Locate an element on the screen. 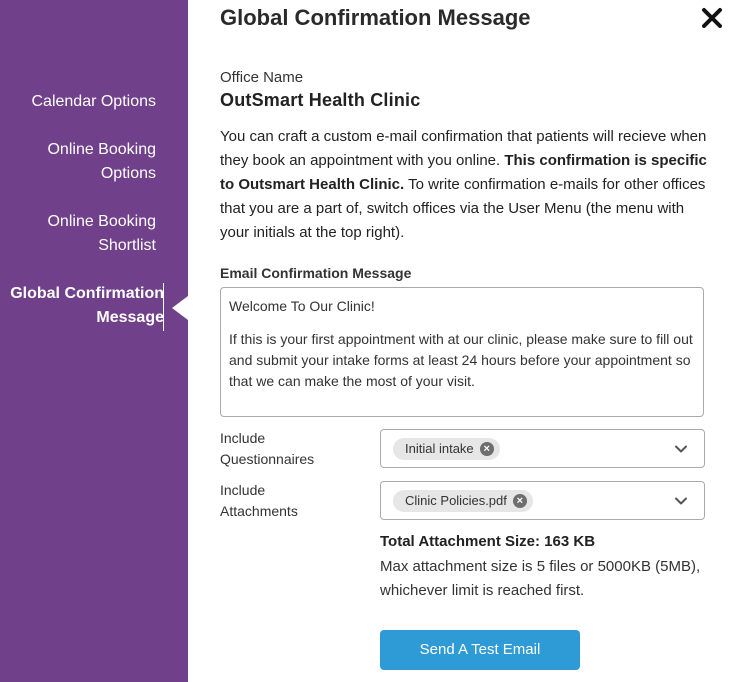  active-indicator-notch is located at coordinates (180, 308).